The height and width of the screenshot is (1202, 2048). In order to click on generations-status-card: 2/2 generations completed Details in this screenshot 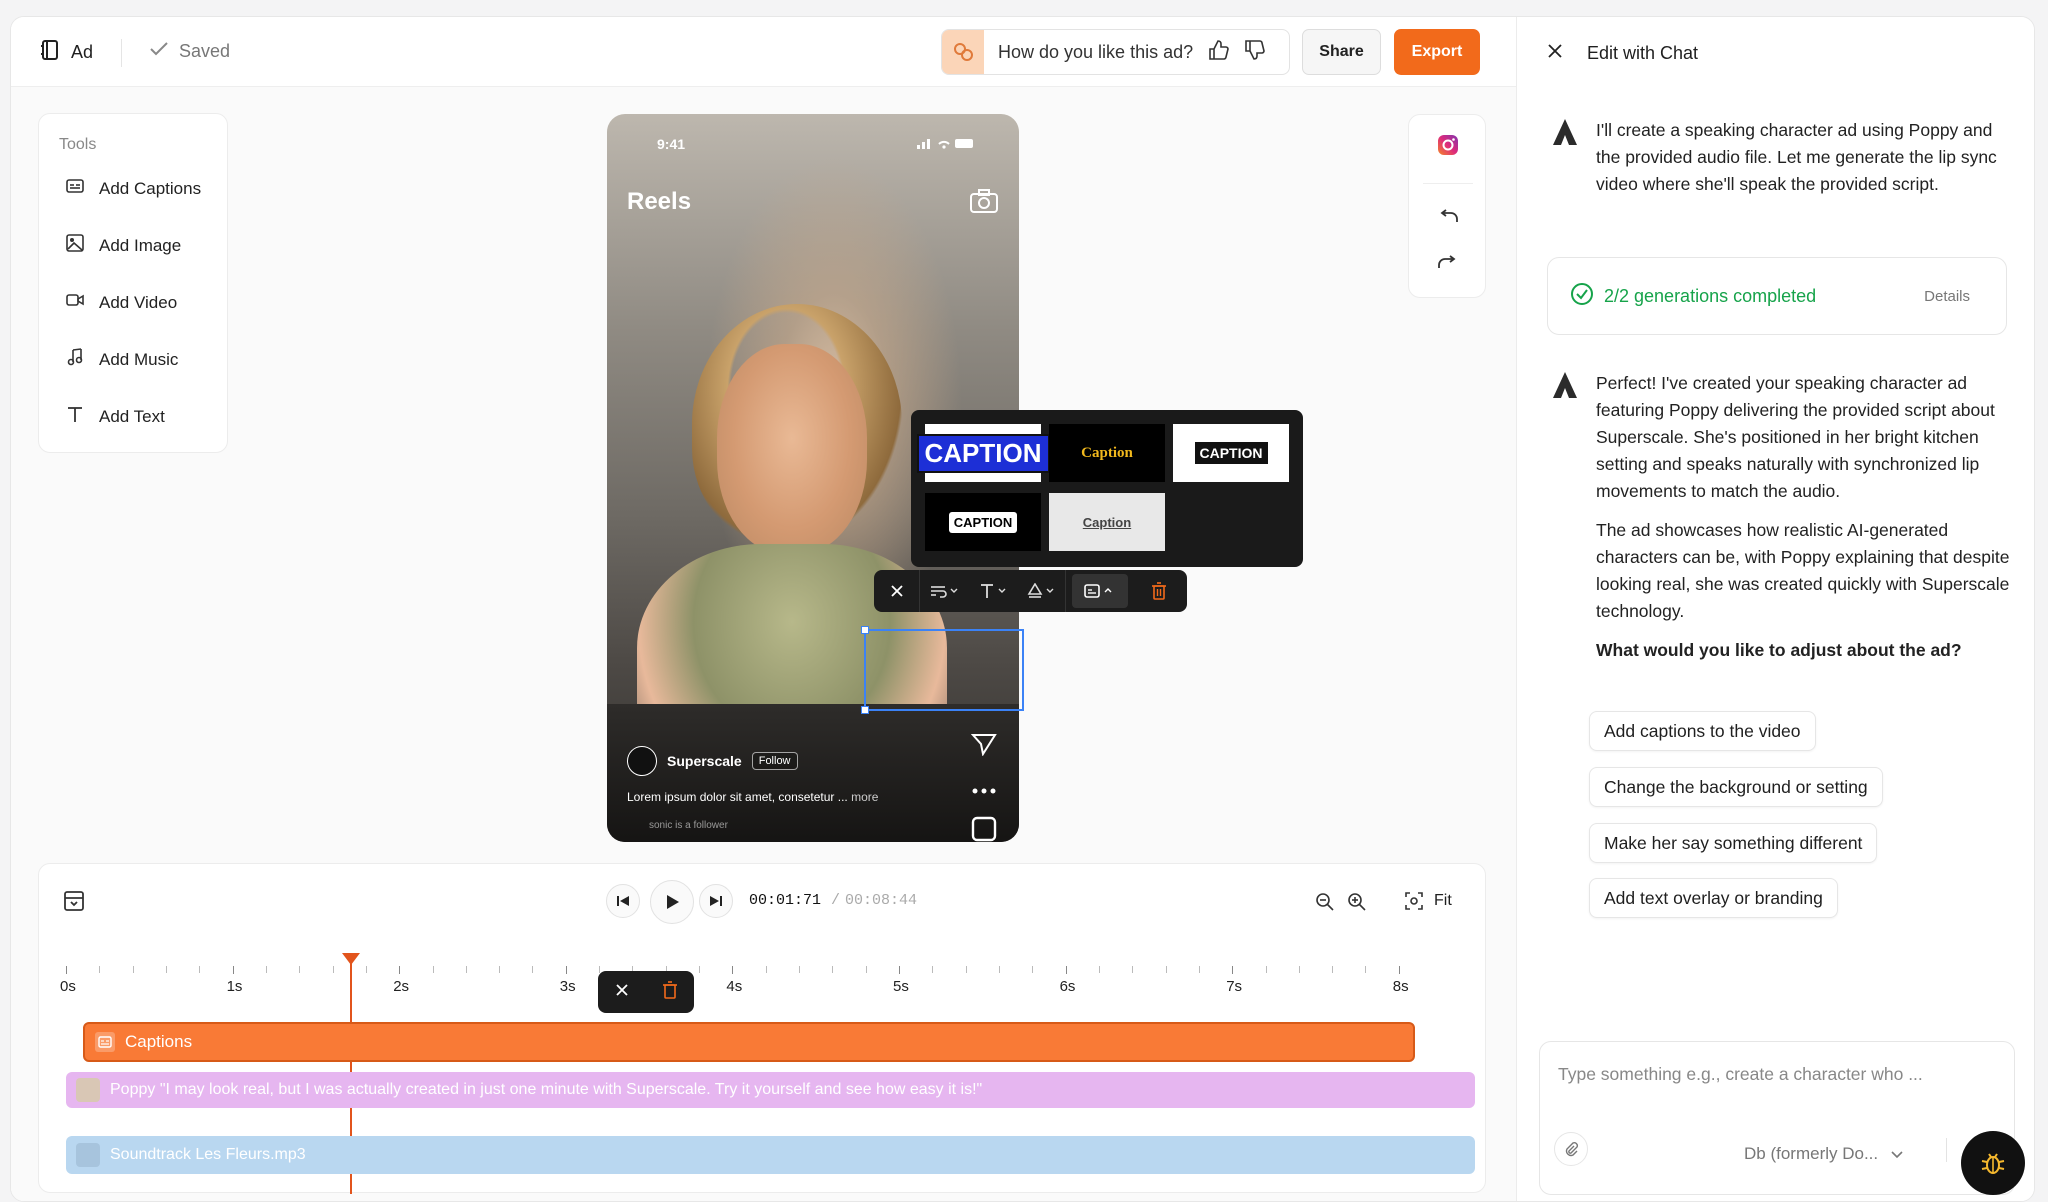, I will do `click(1777, 296)`.